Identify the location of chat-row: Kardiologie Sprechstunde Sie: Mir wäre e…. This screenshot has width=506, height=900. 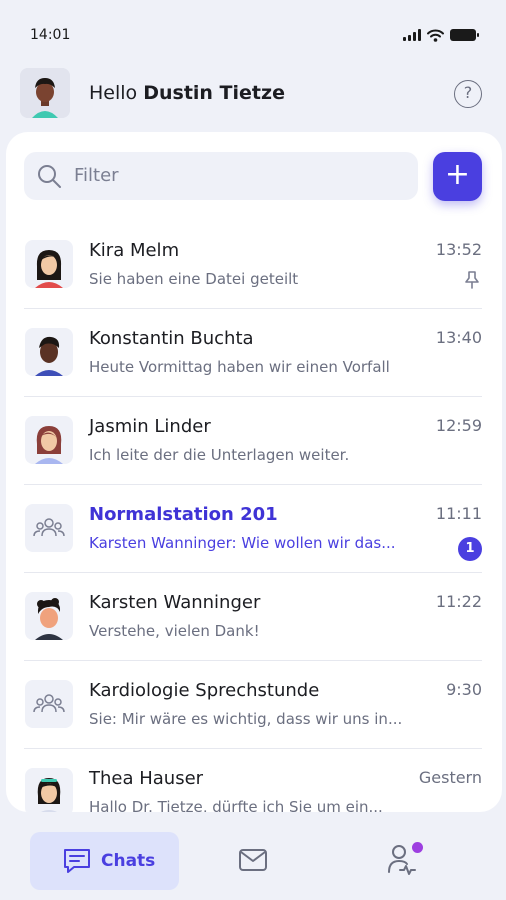
(254, 704).